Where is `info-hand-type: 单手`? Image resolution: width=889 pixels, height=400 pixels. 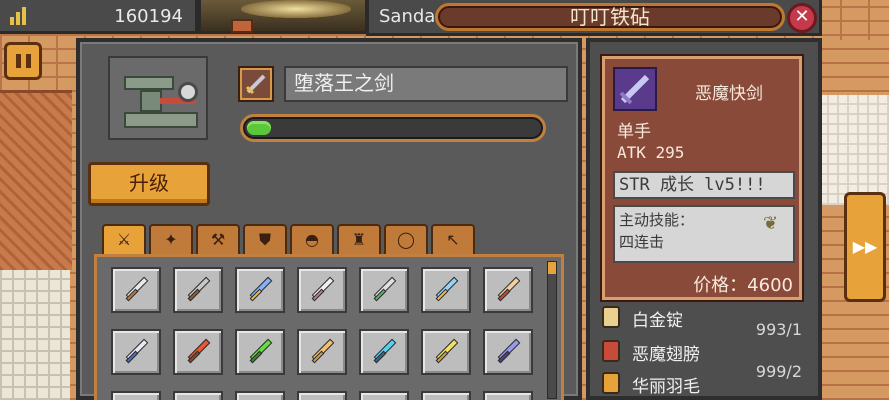
info-hand-type: 单手 is located at coordinates (634, 132).